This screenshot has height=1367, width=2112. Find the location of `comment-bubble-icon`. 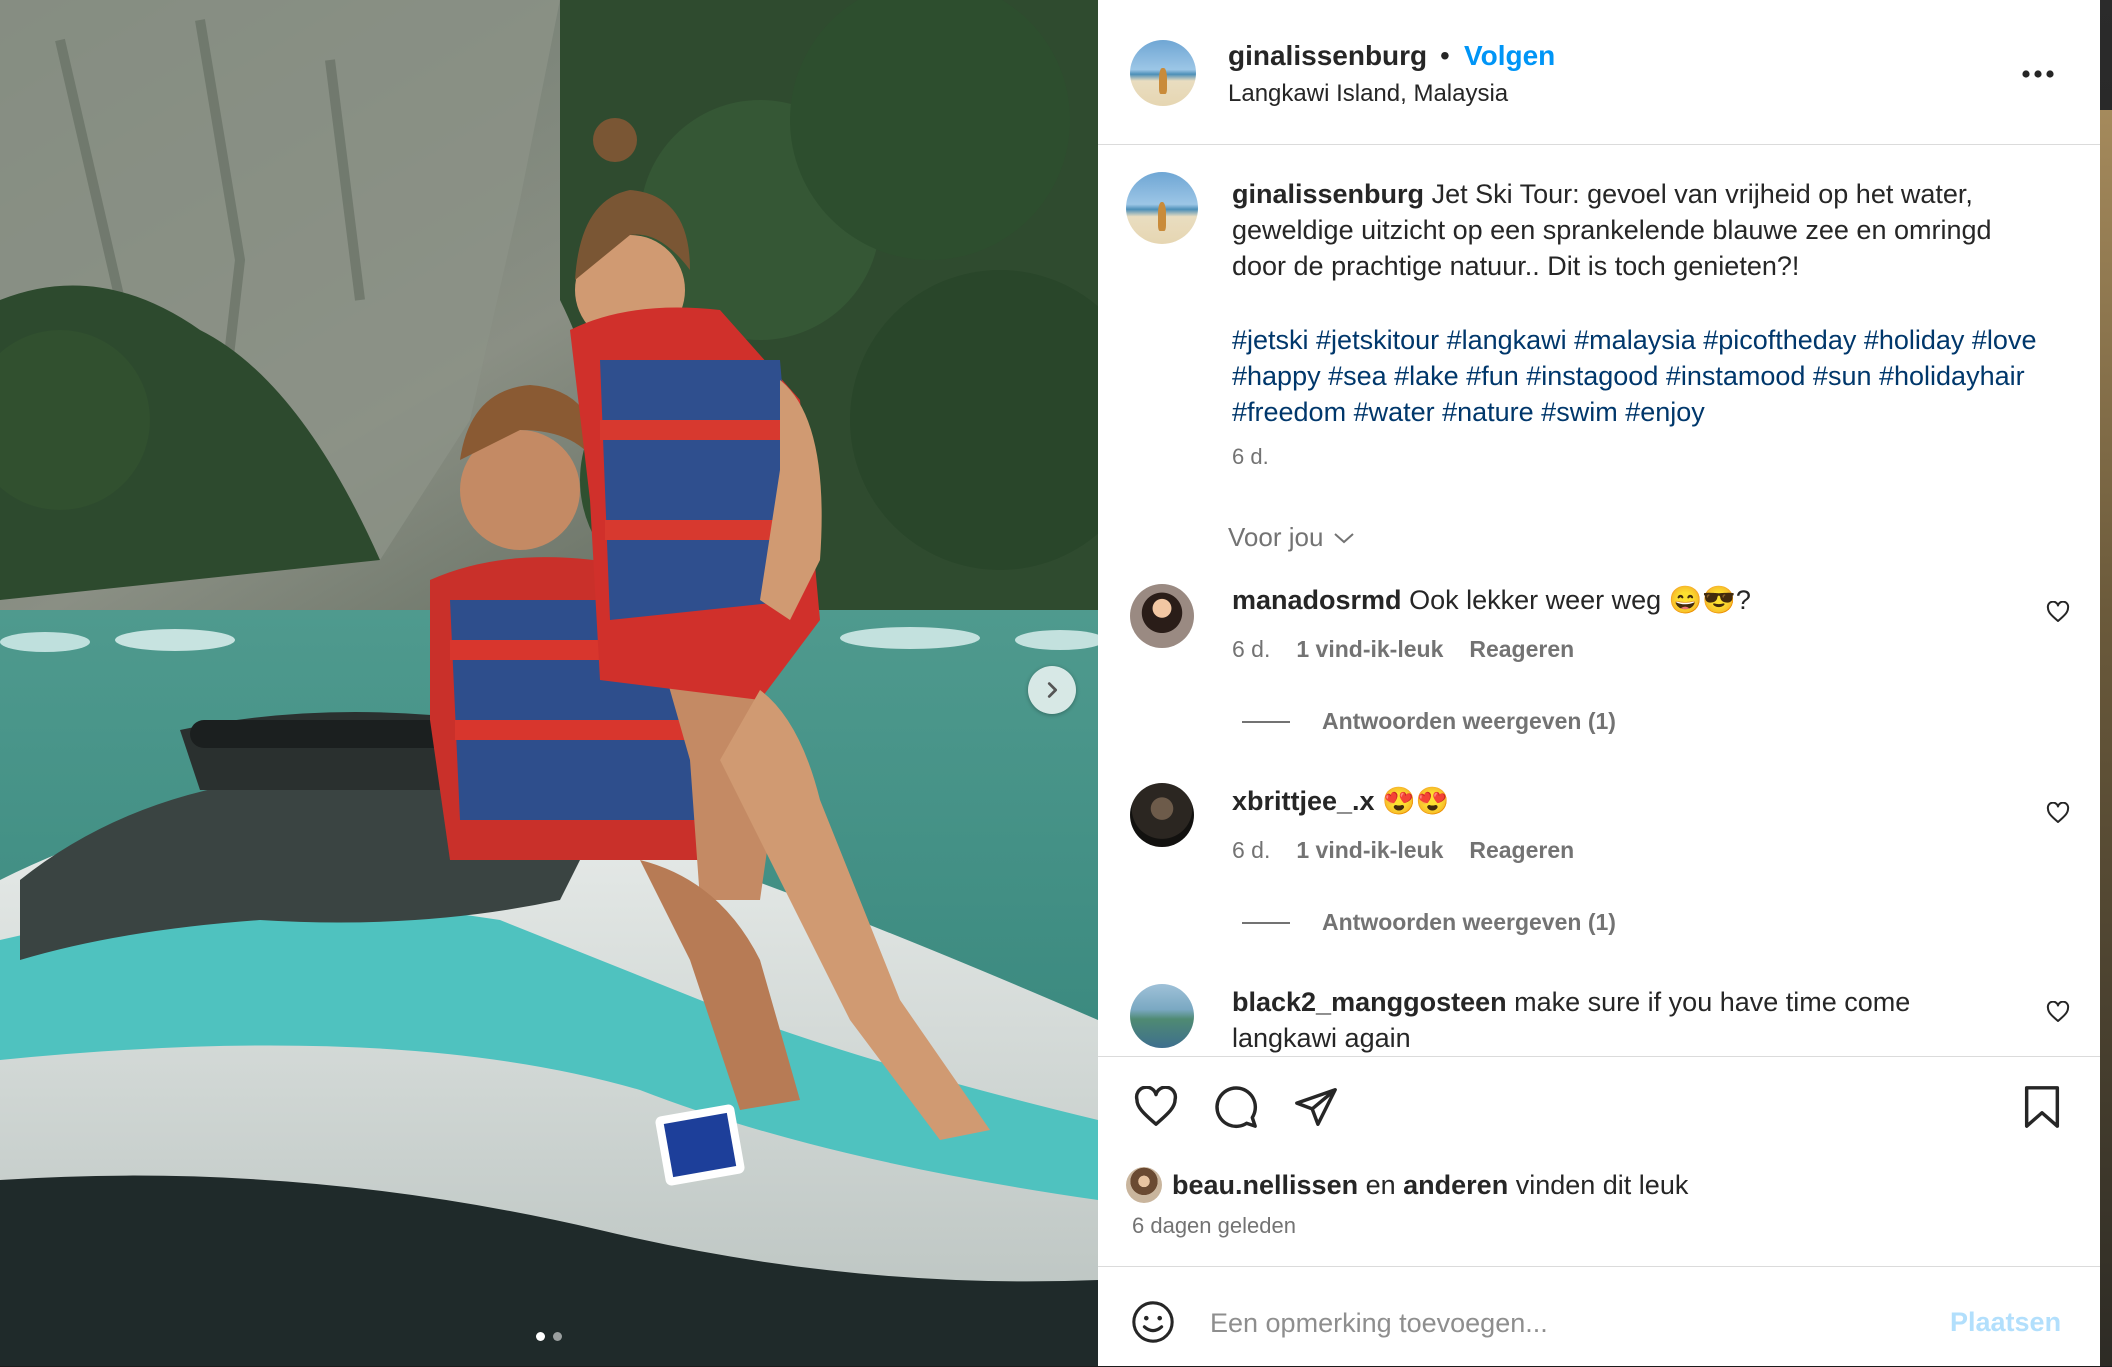

comment-bubble-icon is located at coordinates (1236, 1107).